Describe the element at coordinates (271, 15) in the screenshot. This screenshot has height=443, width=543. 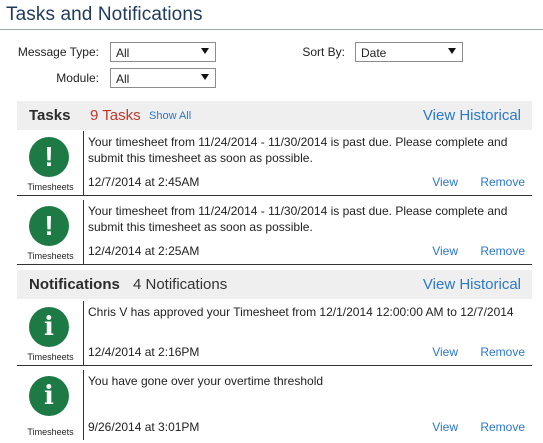
I see `panel-header: Tasks and Notifications` at that location.